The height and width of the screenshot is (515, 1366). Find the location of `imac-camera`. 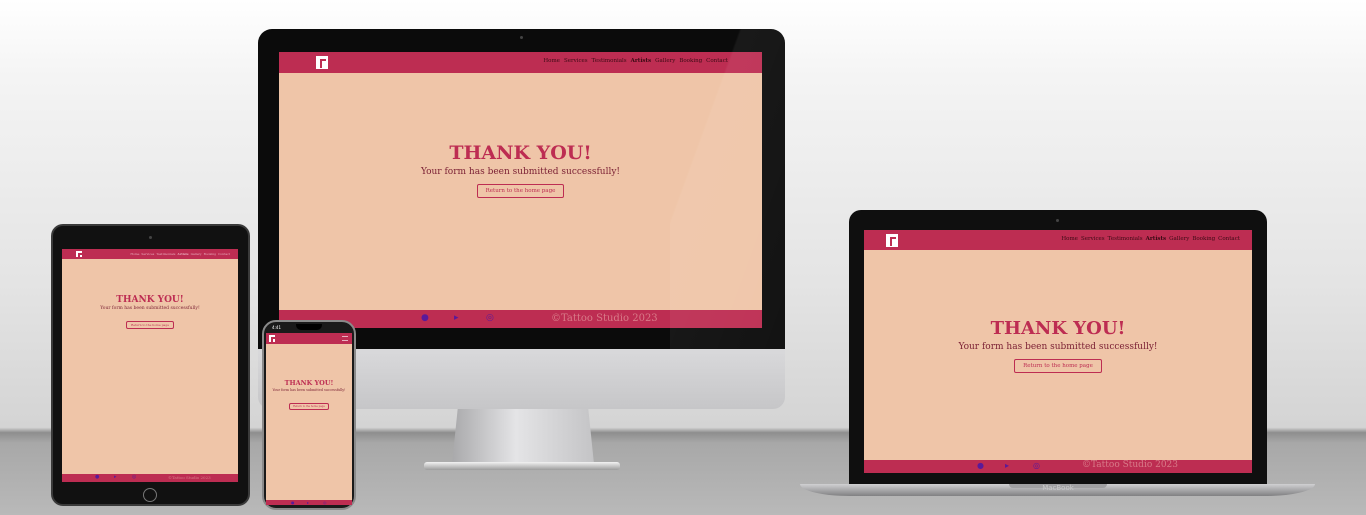

imac-camera is located at coordinates (521, 37).